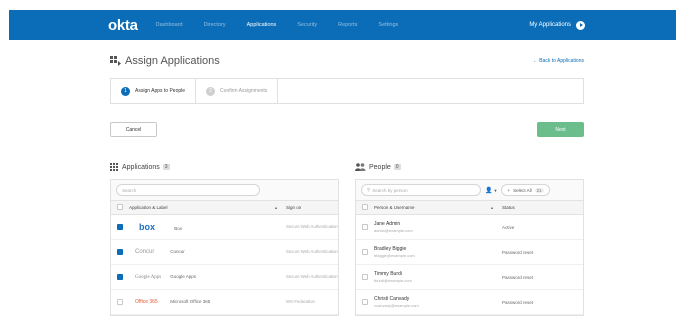 The height and width of the screenshot is (323, 686). I want to click on app-label: Microsoft Office 365, so click(190, 301).